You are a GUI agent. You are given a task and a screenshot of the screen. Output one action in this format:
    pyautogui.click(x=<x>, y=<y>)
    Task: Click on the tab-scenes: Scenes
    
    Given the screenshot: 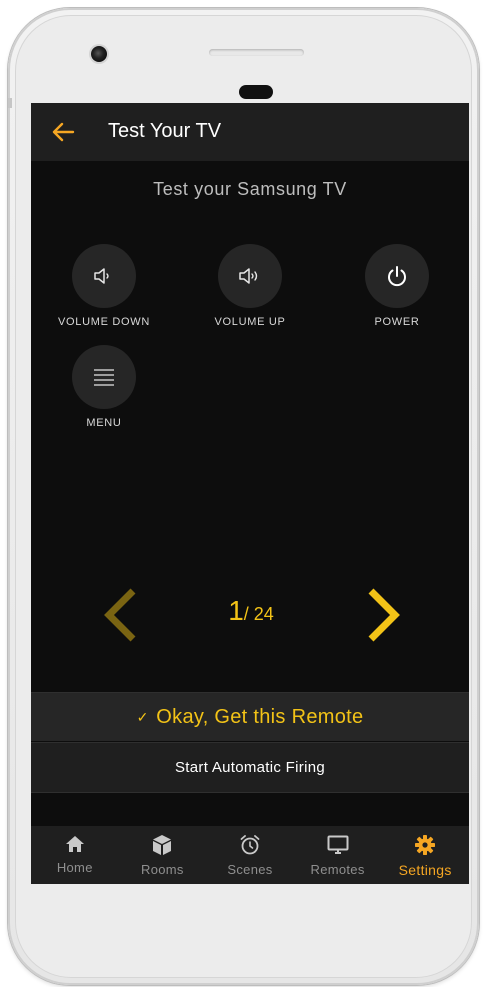 What is the action you would take?
    pyautogui.click(x=250, y=855)
    